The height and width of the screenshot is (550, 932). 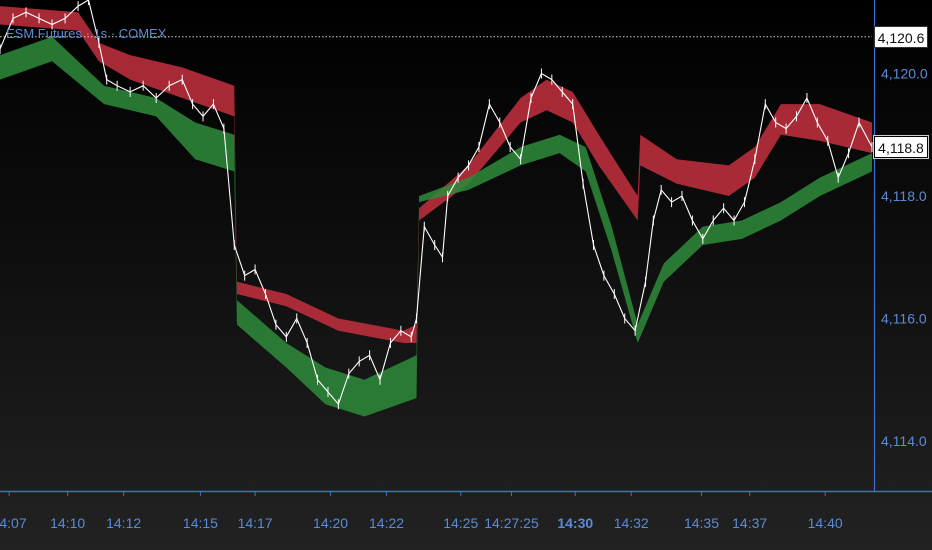 I want to click on y-tick-label: 4,118.0, so click(x=904, y=196).